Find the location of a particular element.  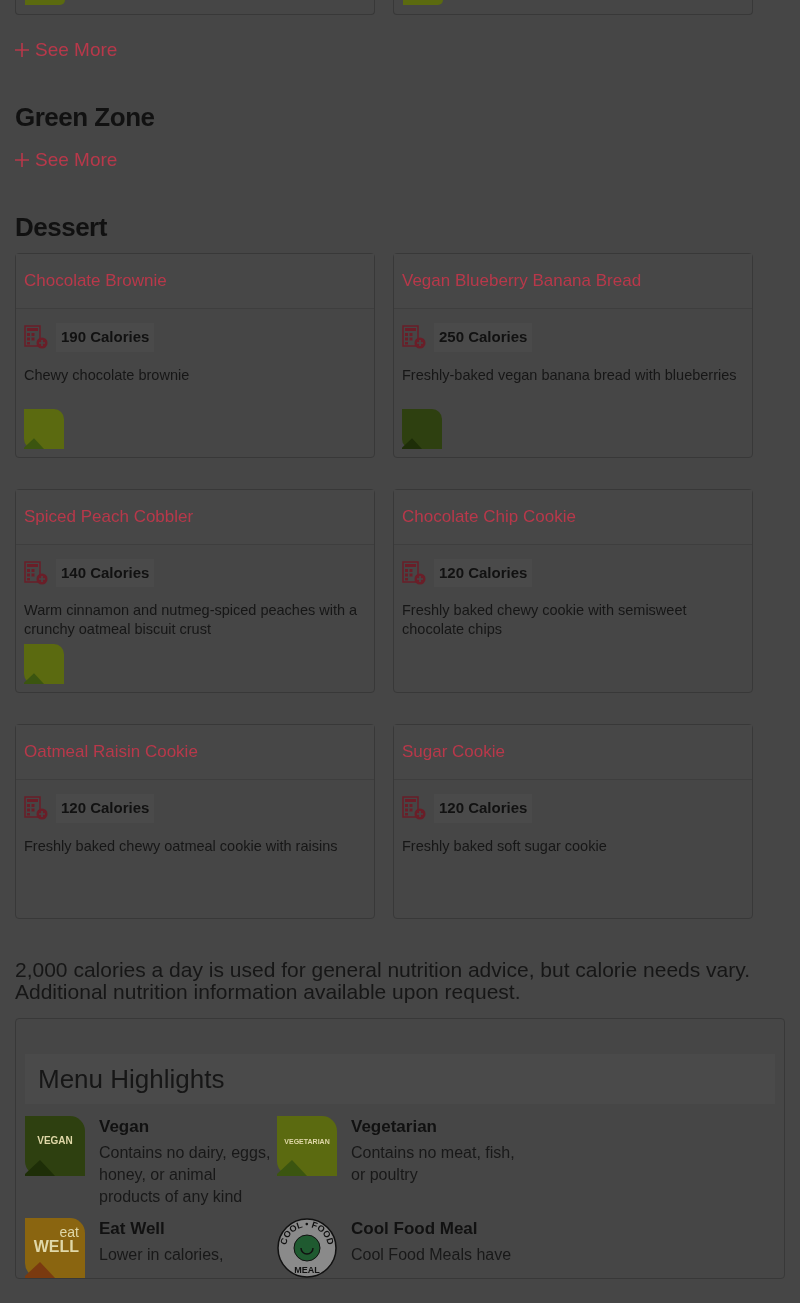

item-name: Chocolate Chip Cookie is located at coordinates (489, 516).